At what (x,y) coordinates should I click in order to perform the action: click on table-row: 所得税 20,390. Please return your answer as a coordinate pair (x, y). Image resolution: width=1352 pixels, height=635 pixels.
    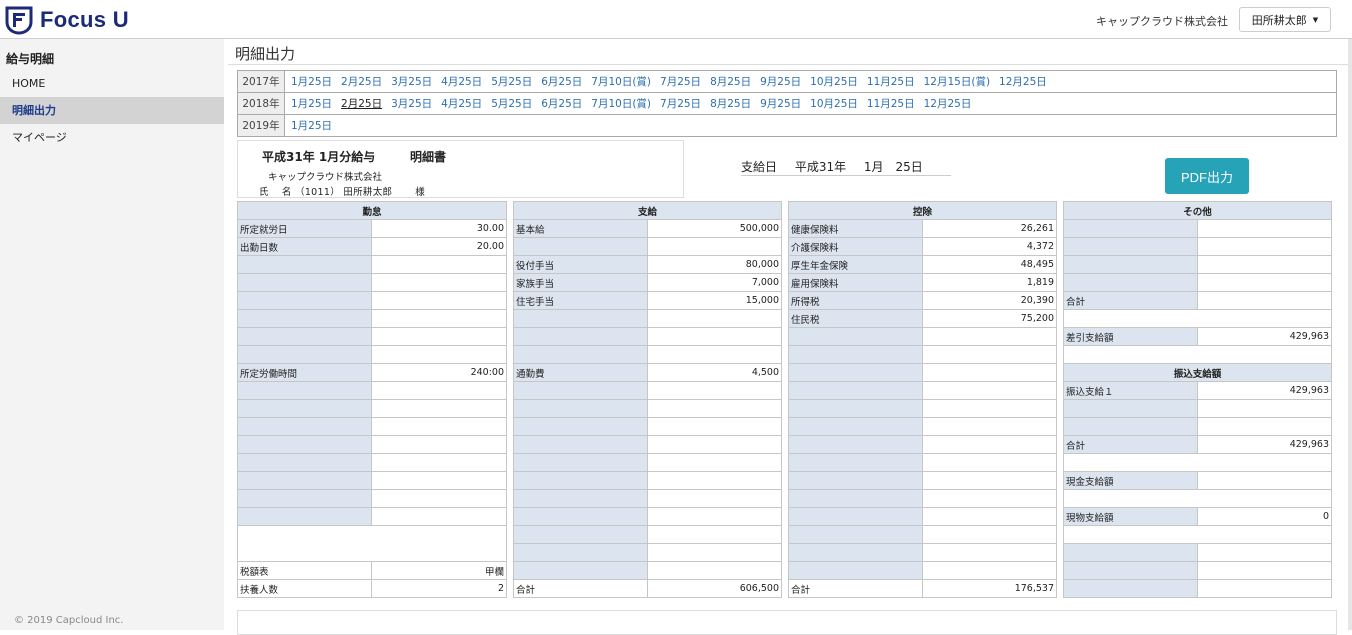
    Looking at the image, I should click on (923, 300).